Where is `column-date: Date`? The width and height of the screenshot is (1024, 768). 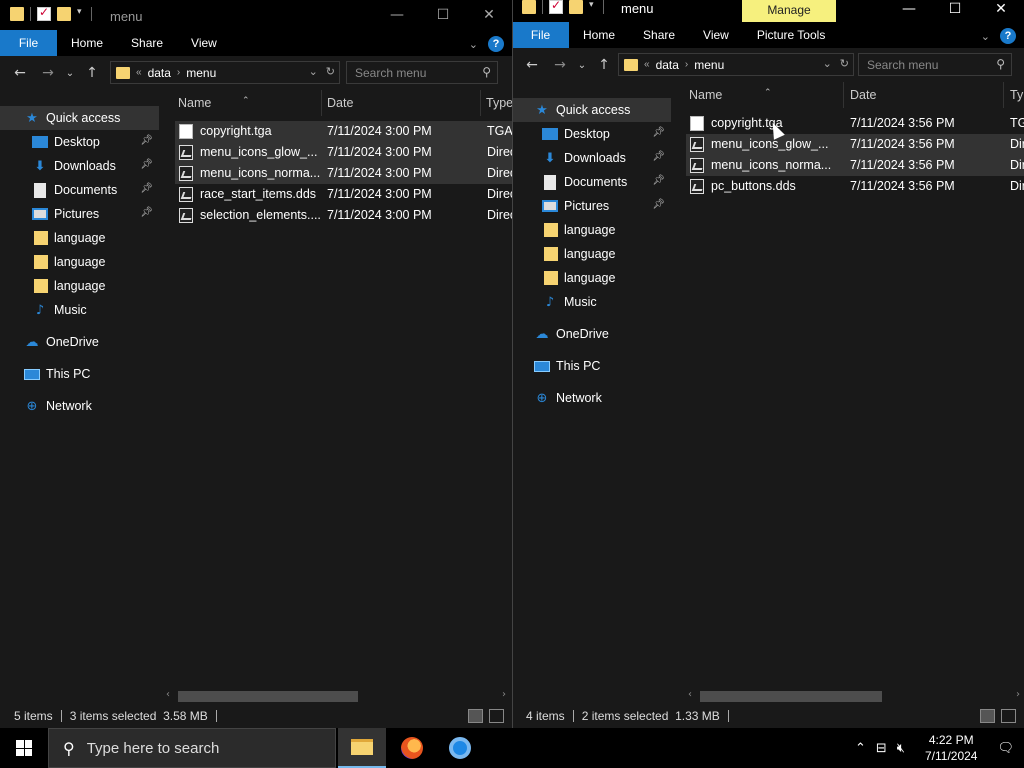
column-date: Date is located at coordinates (340, 103).